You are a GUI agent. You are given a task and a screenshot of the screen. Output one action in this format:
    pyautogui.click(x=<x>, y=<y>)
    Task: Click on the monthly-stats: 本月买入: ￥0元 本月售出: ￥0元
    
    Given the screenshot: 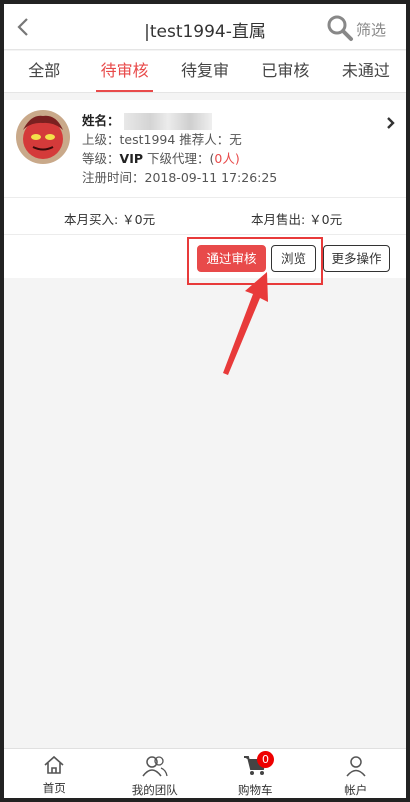 What is the action you would take?
    pyautogui.click(x=205, y=216)
    